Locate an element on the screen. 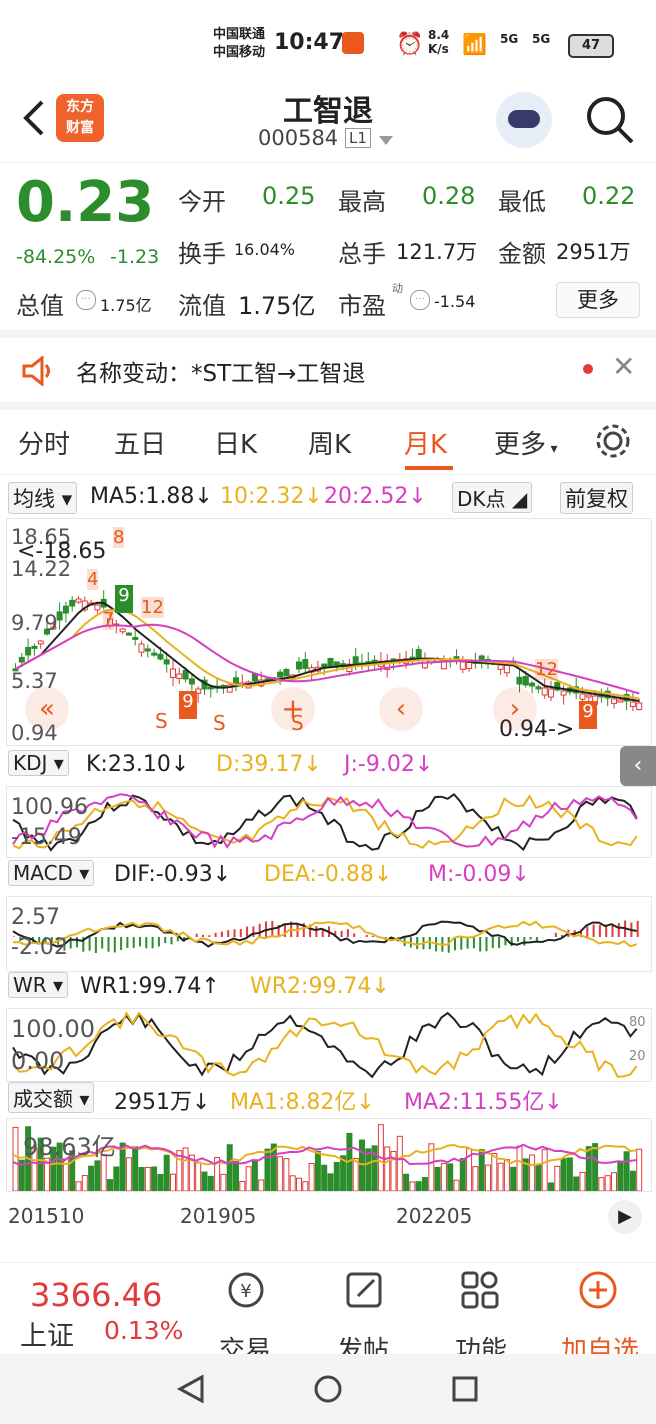 The width and height of the screenshot is (656, 1424). wr-chart: 100.00 0.00 80 20 is located at coordinates (329, 1045).